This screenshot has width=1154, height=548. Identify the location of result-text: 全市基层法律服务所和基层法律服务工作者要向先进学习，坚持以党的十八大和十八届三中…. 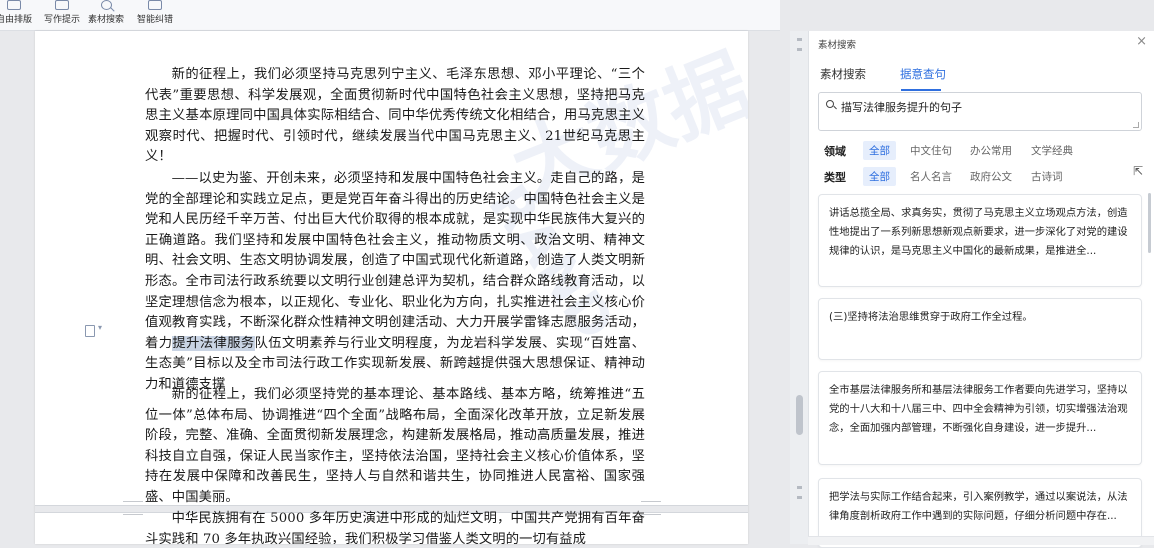
(978, 409).